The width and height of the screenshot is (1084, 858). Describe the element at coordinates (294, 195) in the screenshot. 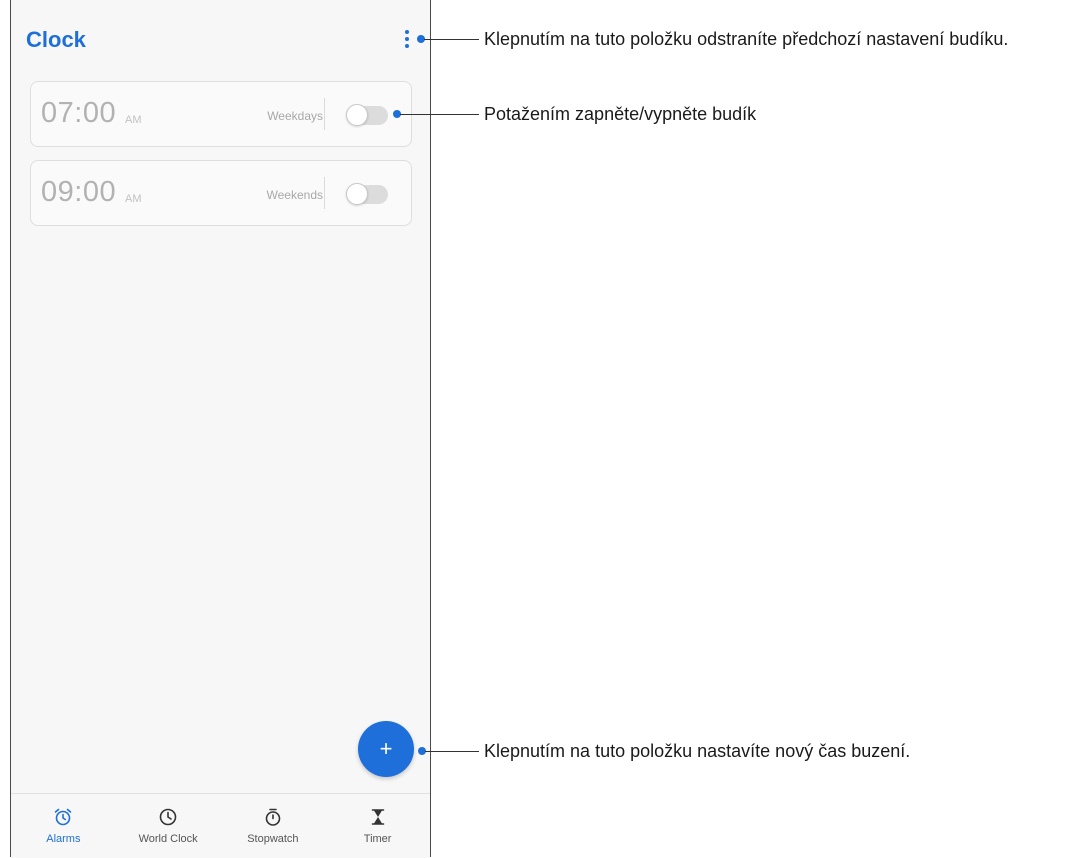

I see `alarm-repeat: Weekends` at that location.